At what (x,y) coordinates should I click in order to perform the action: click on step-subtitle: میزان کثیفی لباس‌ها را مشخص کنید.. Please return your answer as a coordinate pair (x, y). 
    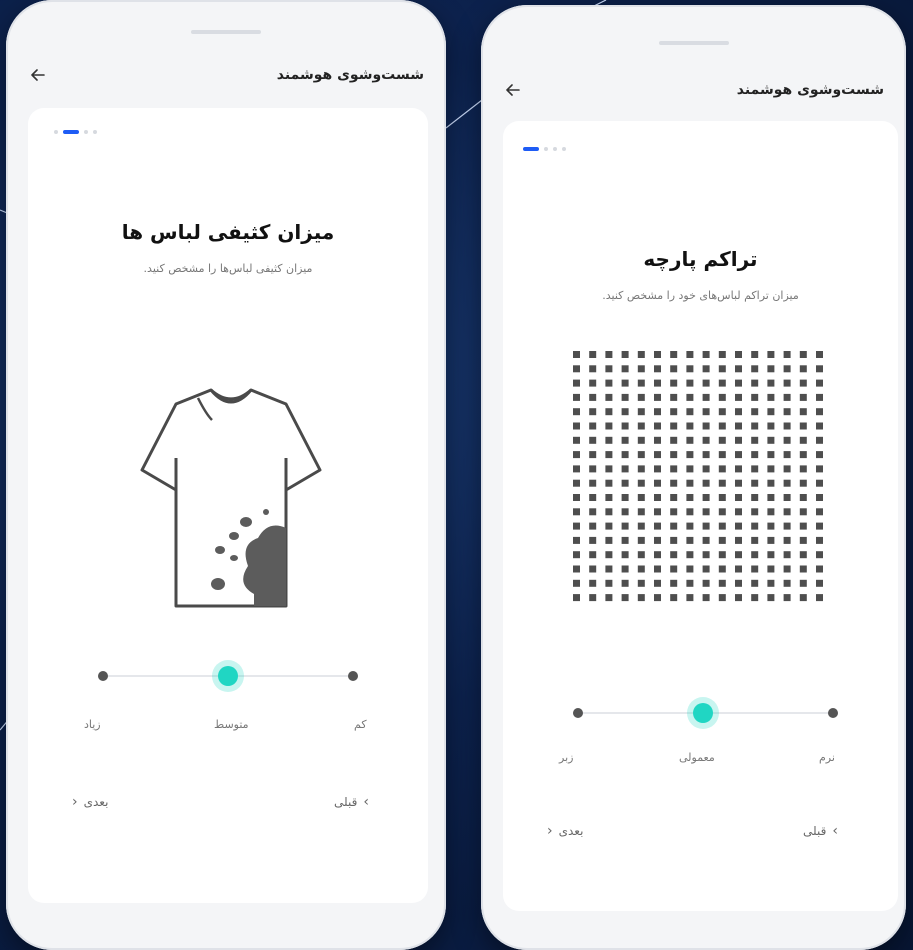
    Looking at the image, I should click on (228, 268).